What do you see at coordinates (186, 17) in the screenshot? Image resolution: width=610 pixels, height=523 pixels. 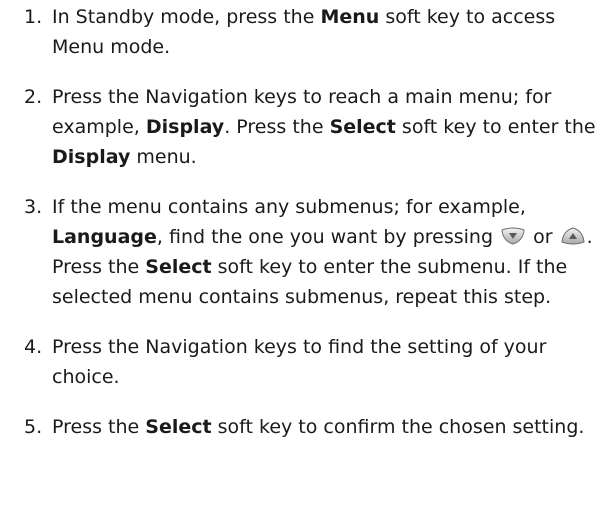 I see `text-run: In Standby mode, press the` at bounding box center [186, 17].